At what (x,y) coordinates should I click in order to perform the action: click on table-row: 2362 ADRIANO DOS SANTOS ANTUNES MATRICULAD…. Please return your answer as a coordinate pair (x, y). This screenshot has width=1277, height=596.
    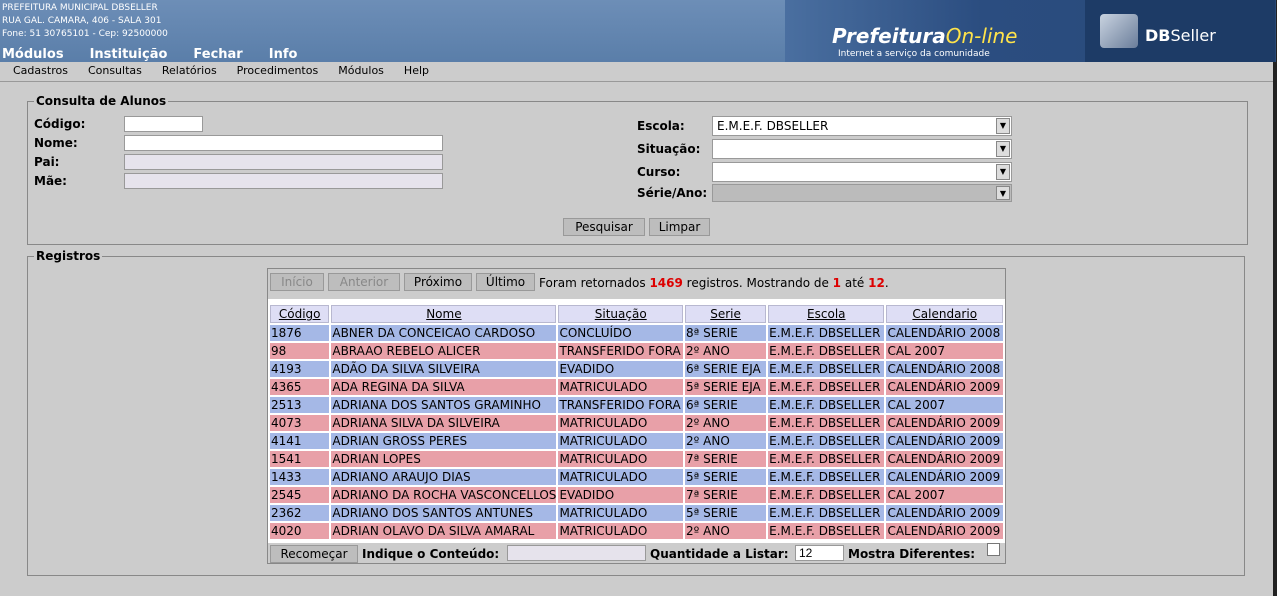
    Looking at the image, I should click on (636, 513).